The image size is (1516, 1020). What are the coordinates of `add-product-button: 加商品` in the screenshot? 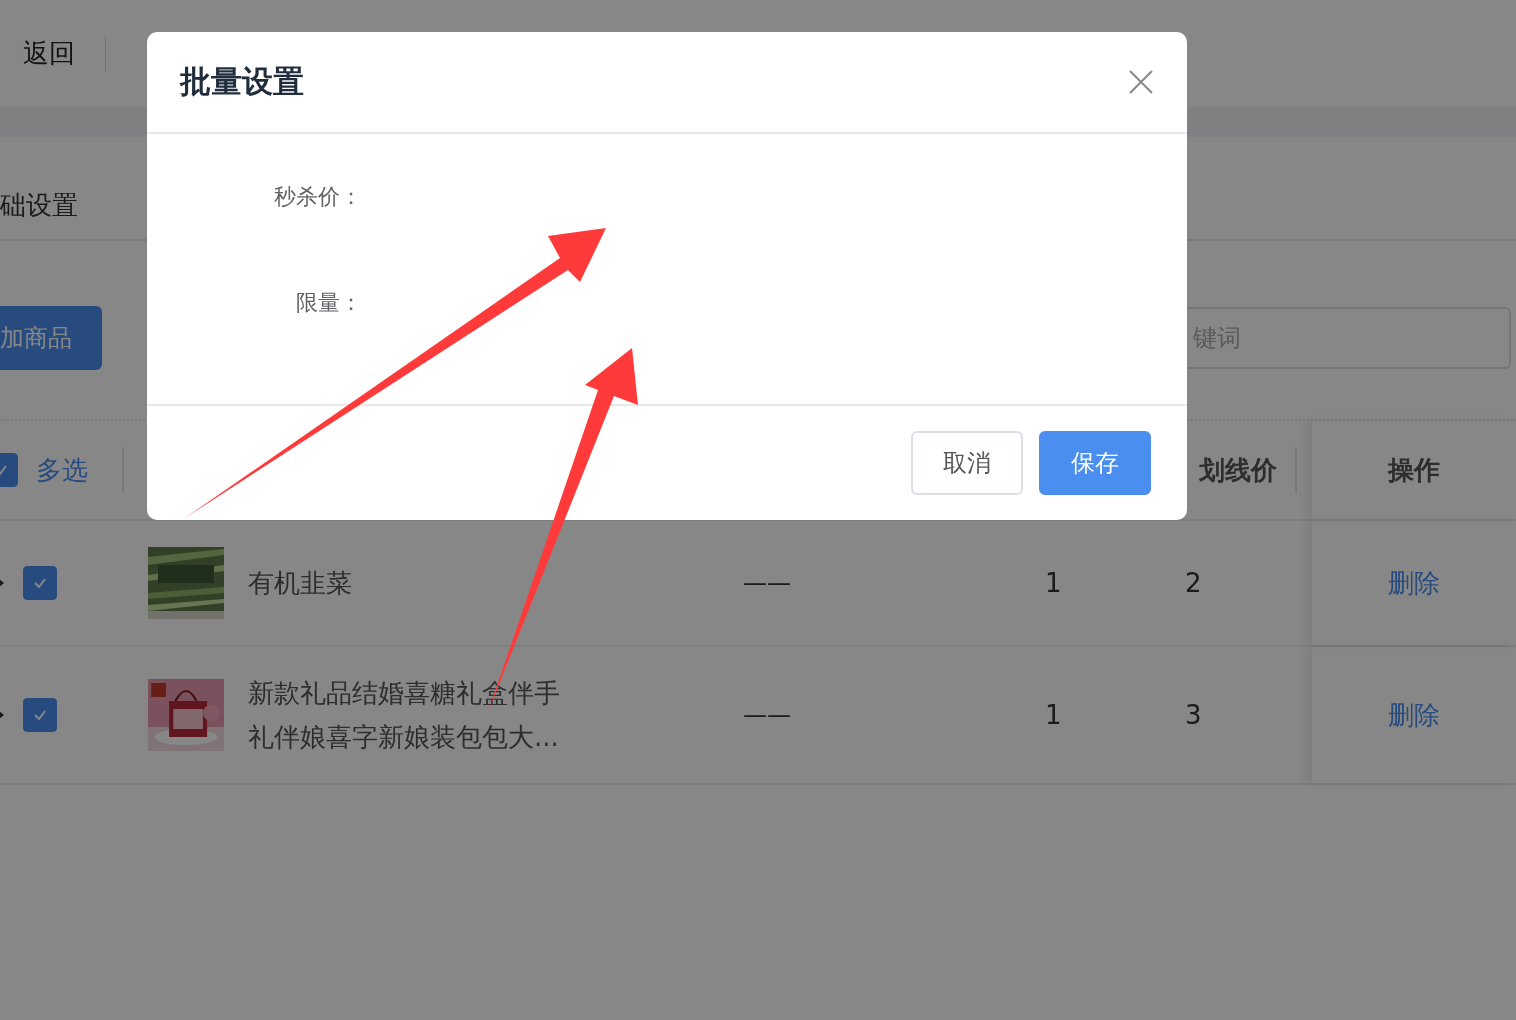 It's located at (51, 337).